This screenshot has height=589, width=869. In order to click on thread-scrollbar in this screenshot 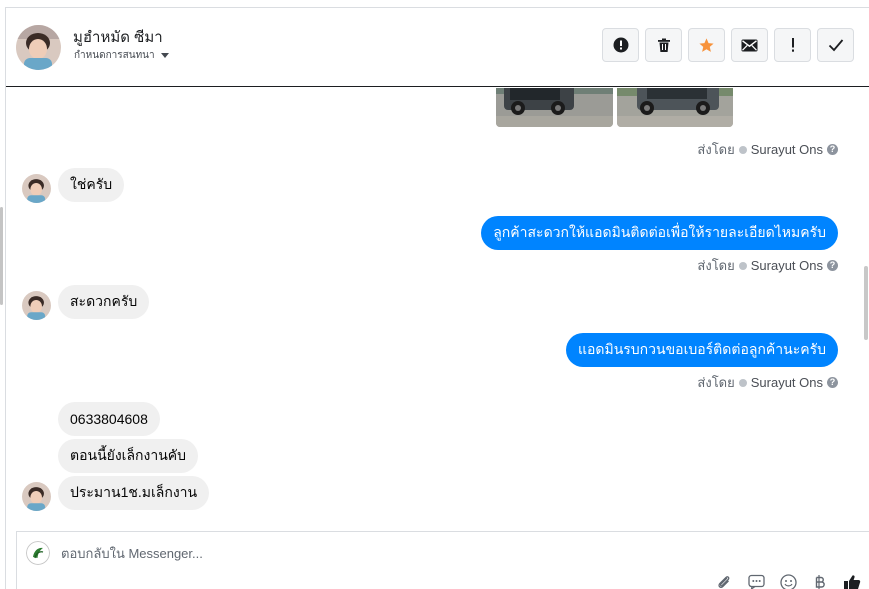, I will do `click(866, 303)`.